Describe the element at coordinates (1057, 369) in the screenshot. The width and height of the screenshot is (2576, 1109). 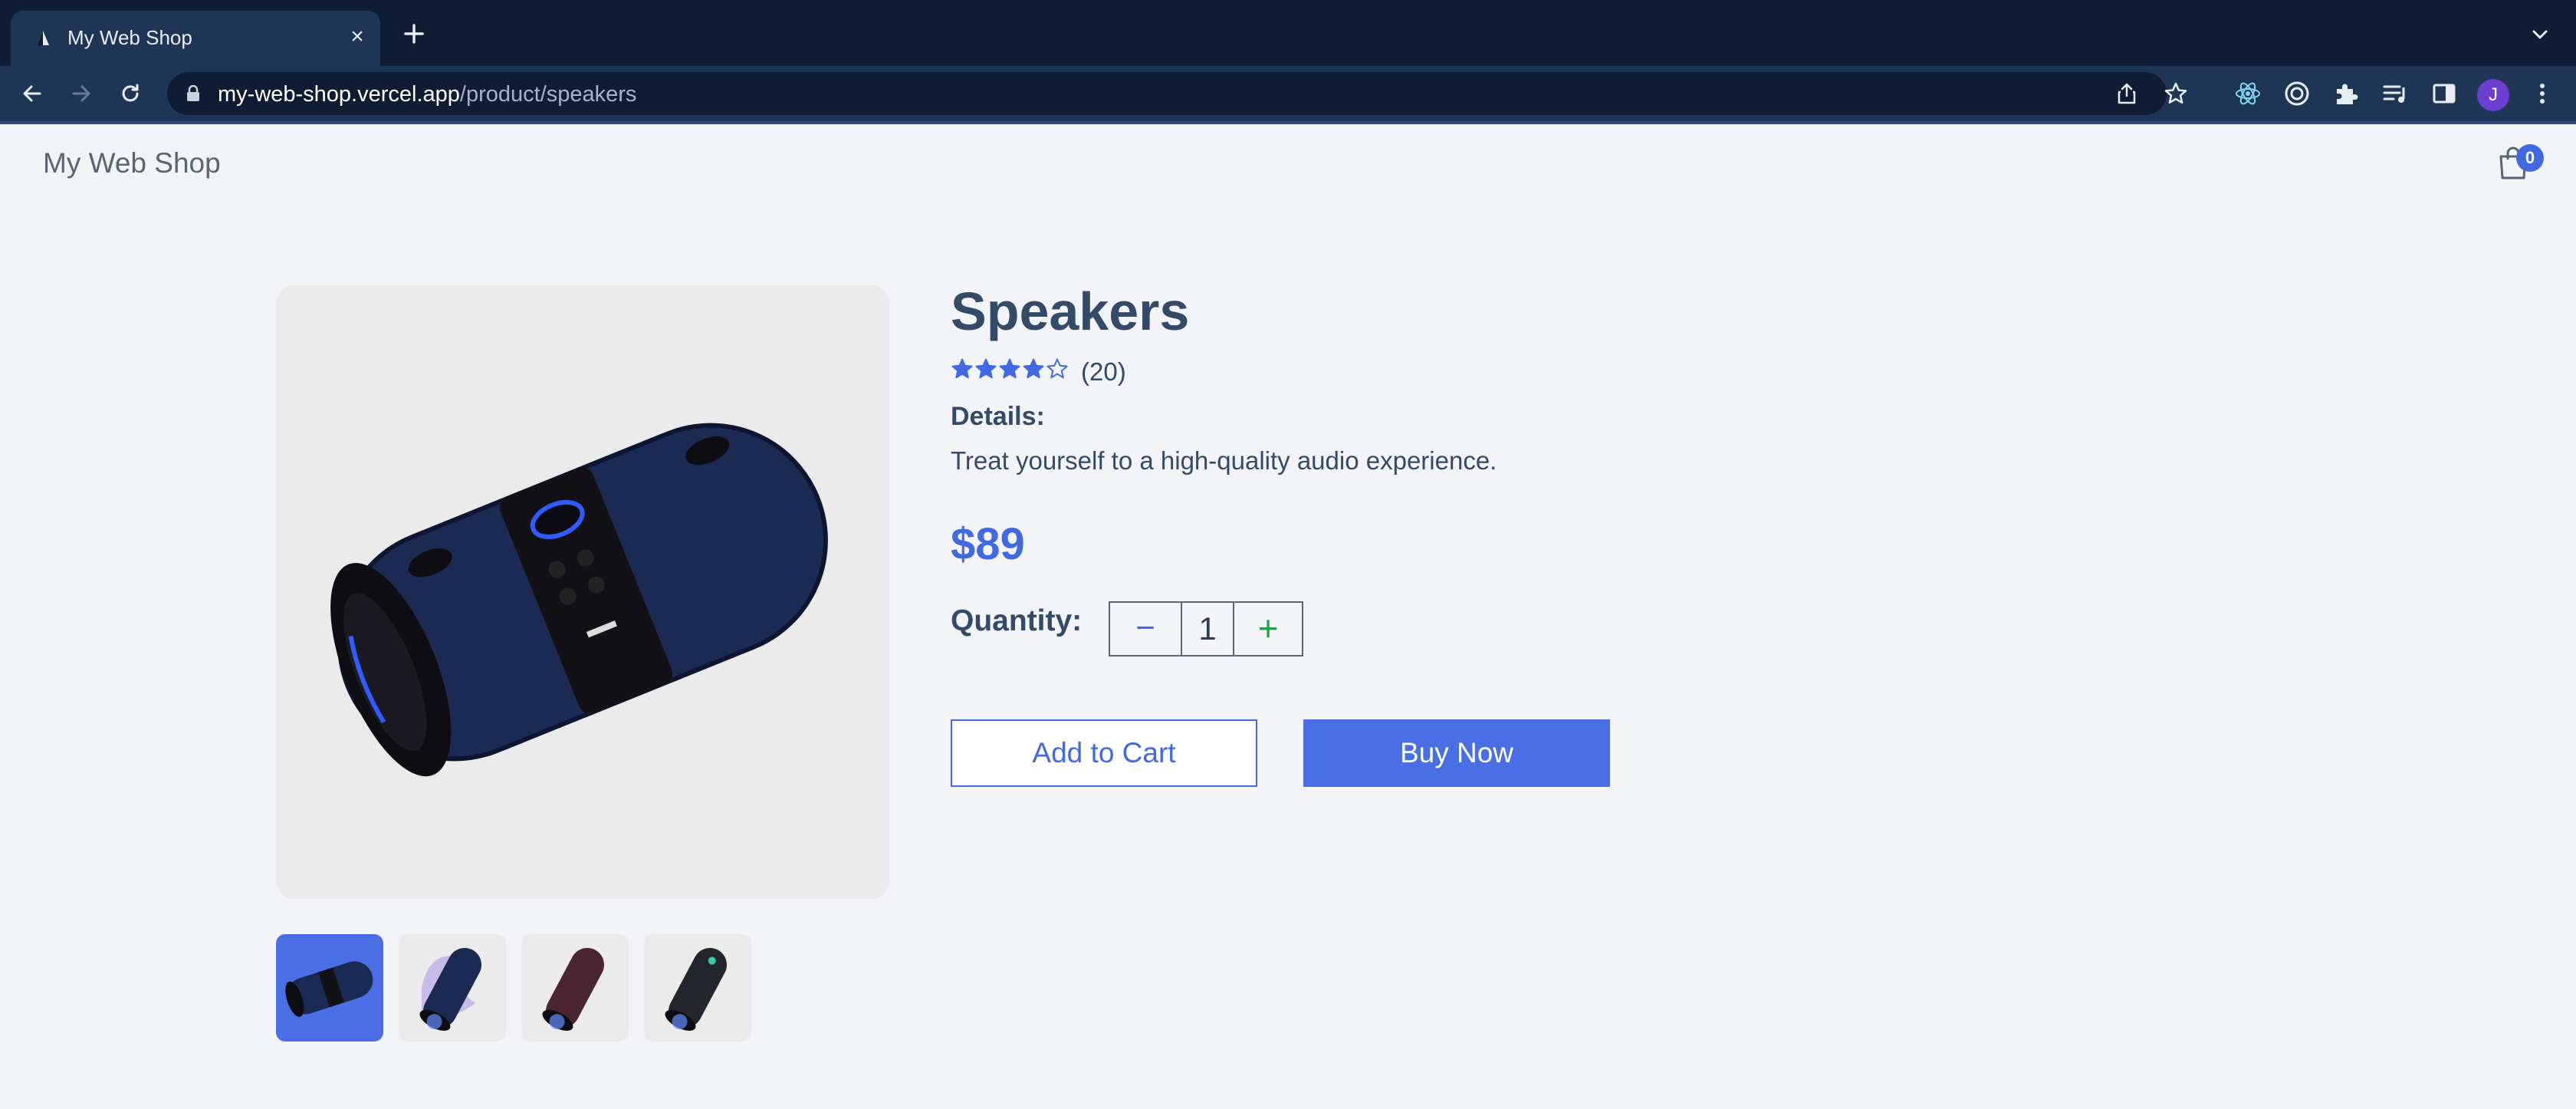
I see `star-empty-icon` at that location.